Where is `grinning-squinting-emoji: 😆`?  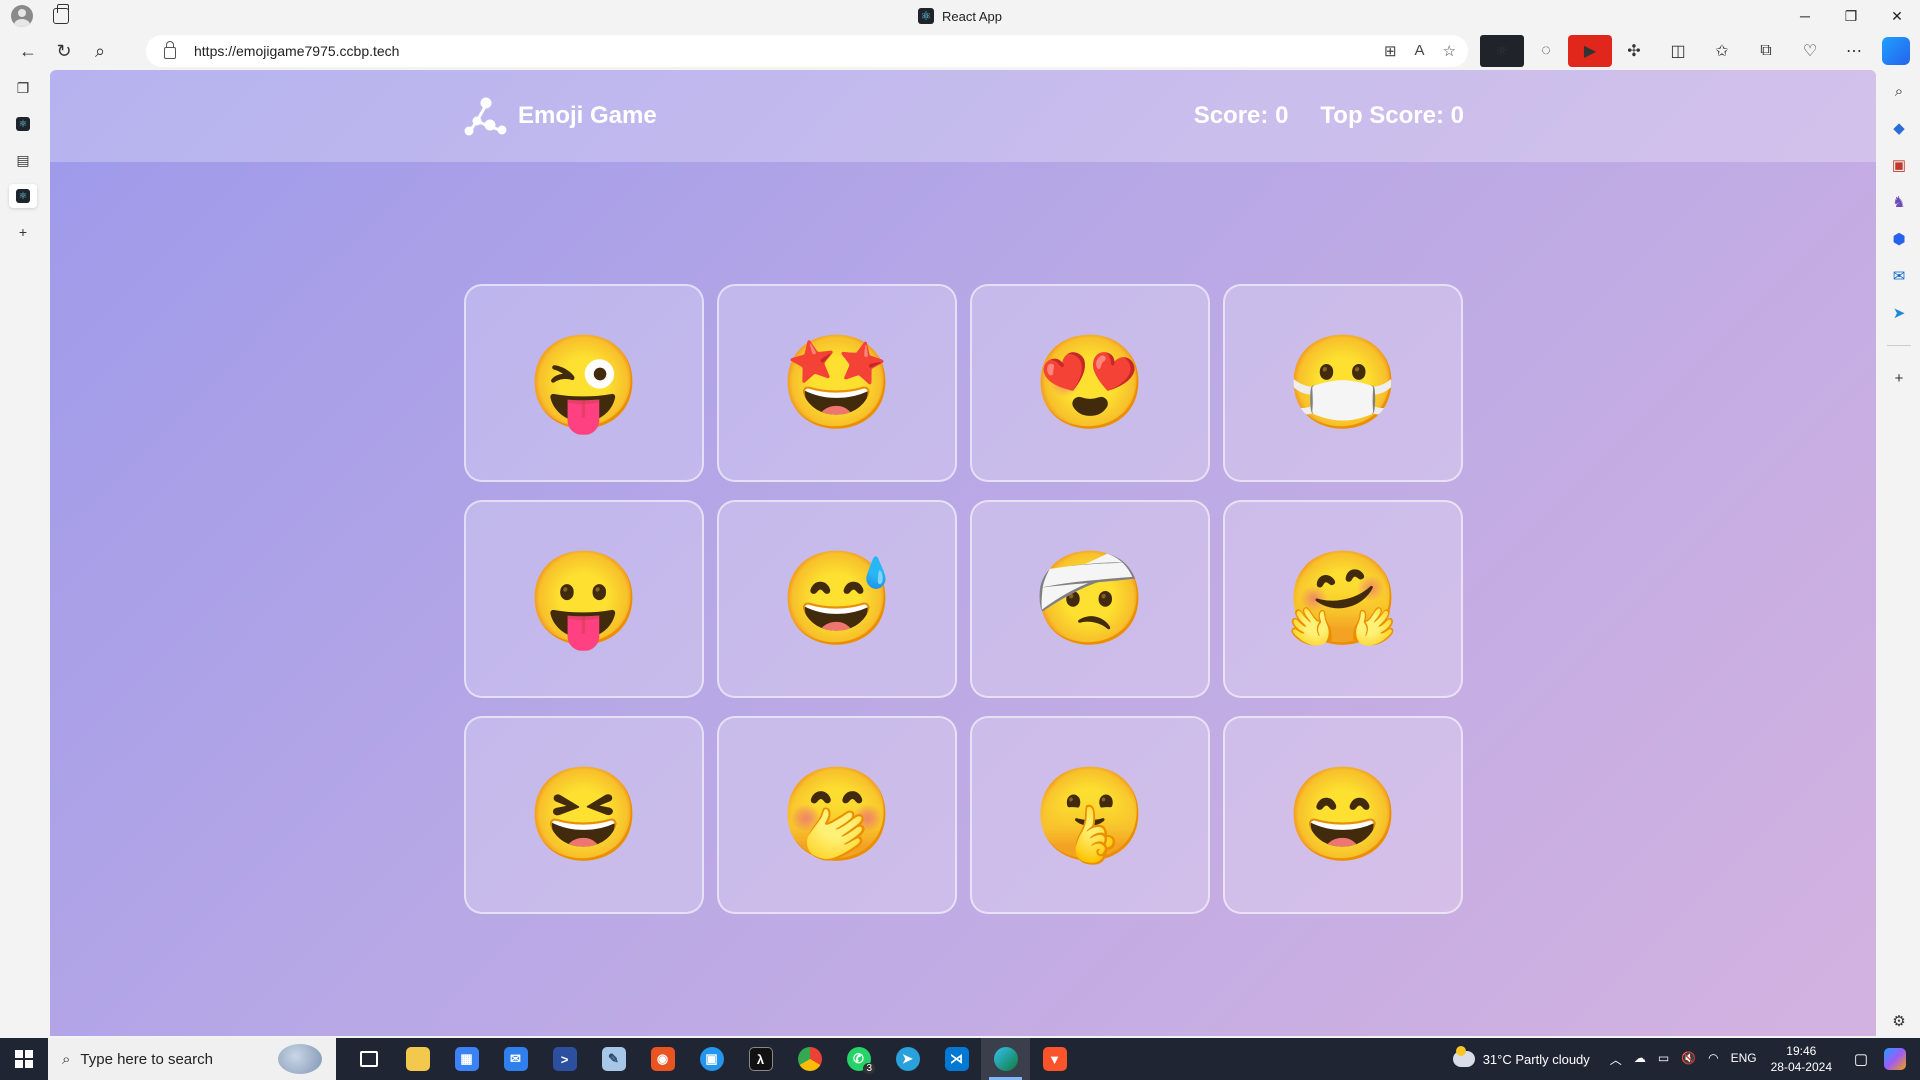 grinning-squinting-emoji: 😆 is located at coordinates (584, 815).